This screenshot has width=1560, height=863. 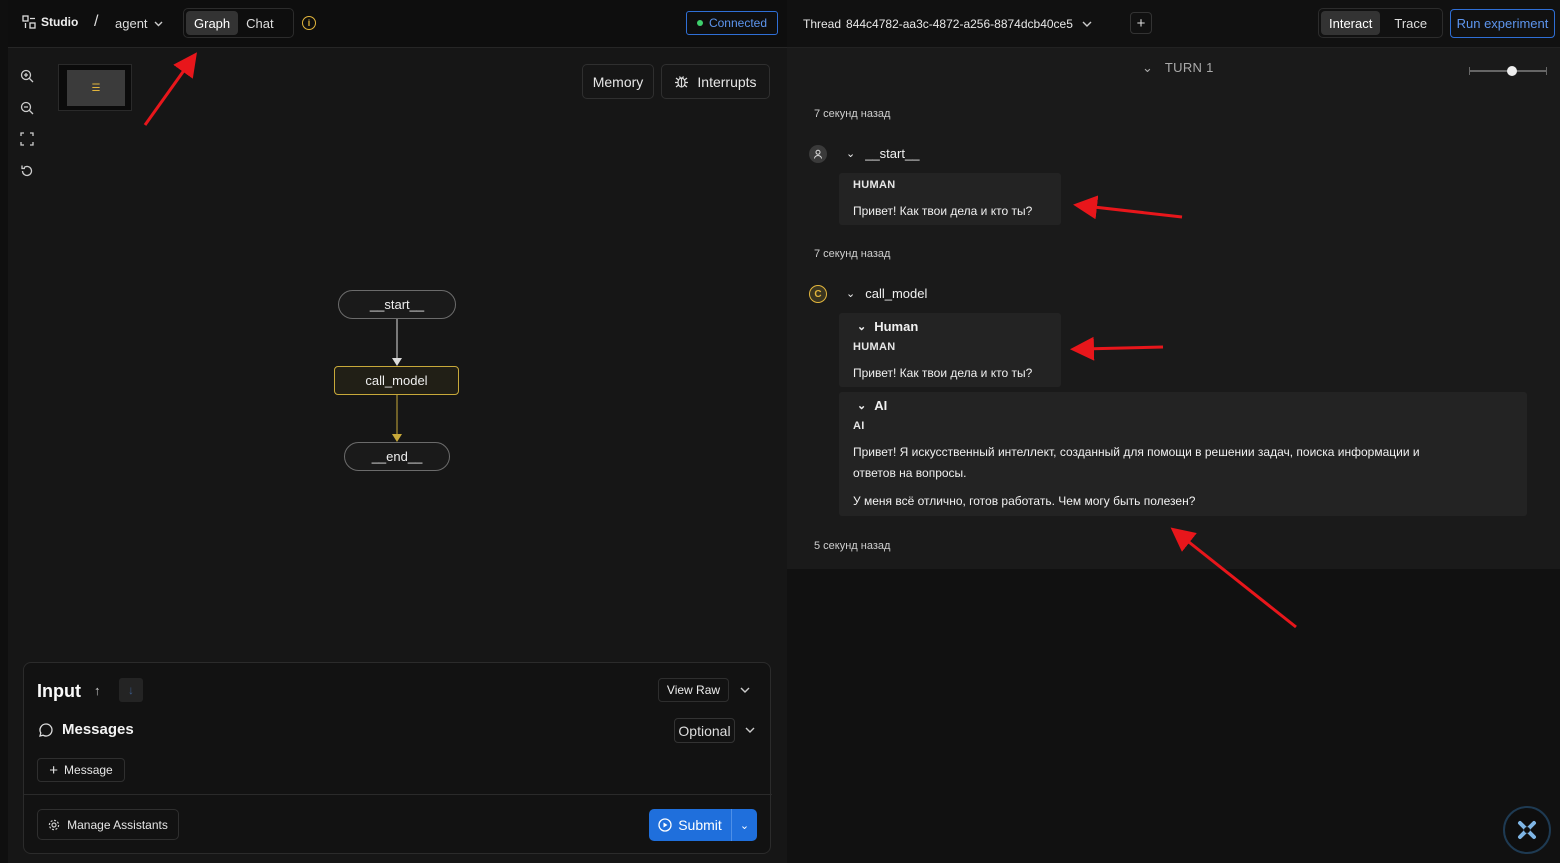 What do you see at coordinates (54, 824) in the screenshot?
I see `gear-icon` at bounding box center [54, 824].